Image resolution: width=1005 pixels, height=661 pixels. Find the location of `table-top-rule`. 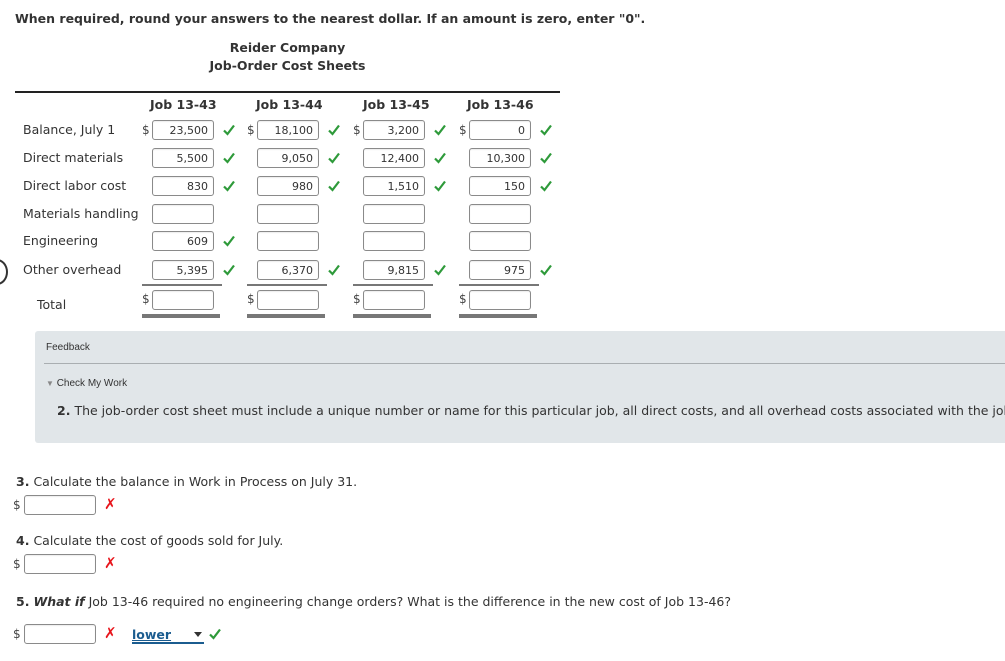

table-top-rule is located at coordinates (287, 92).